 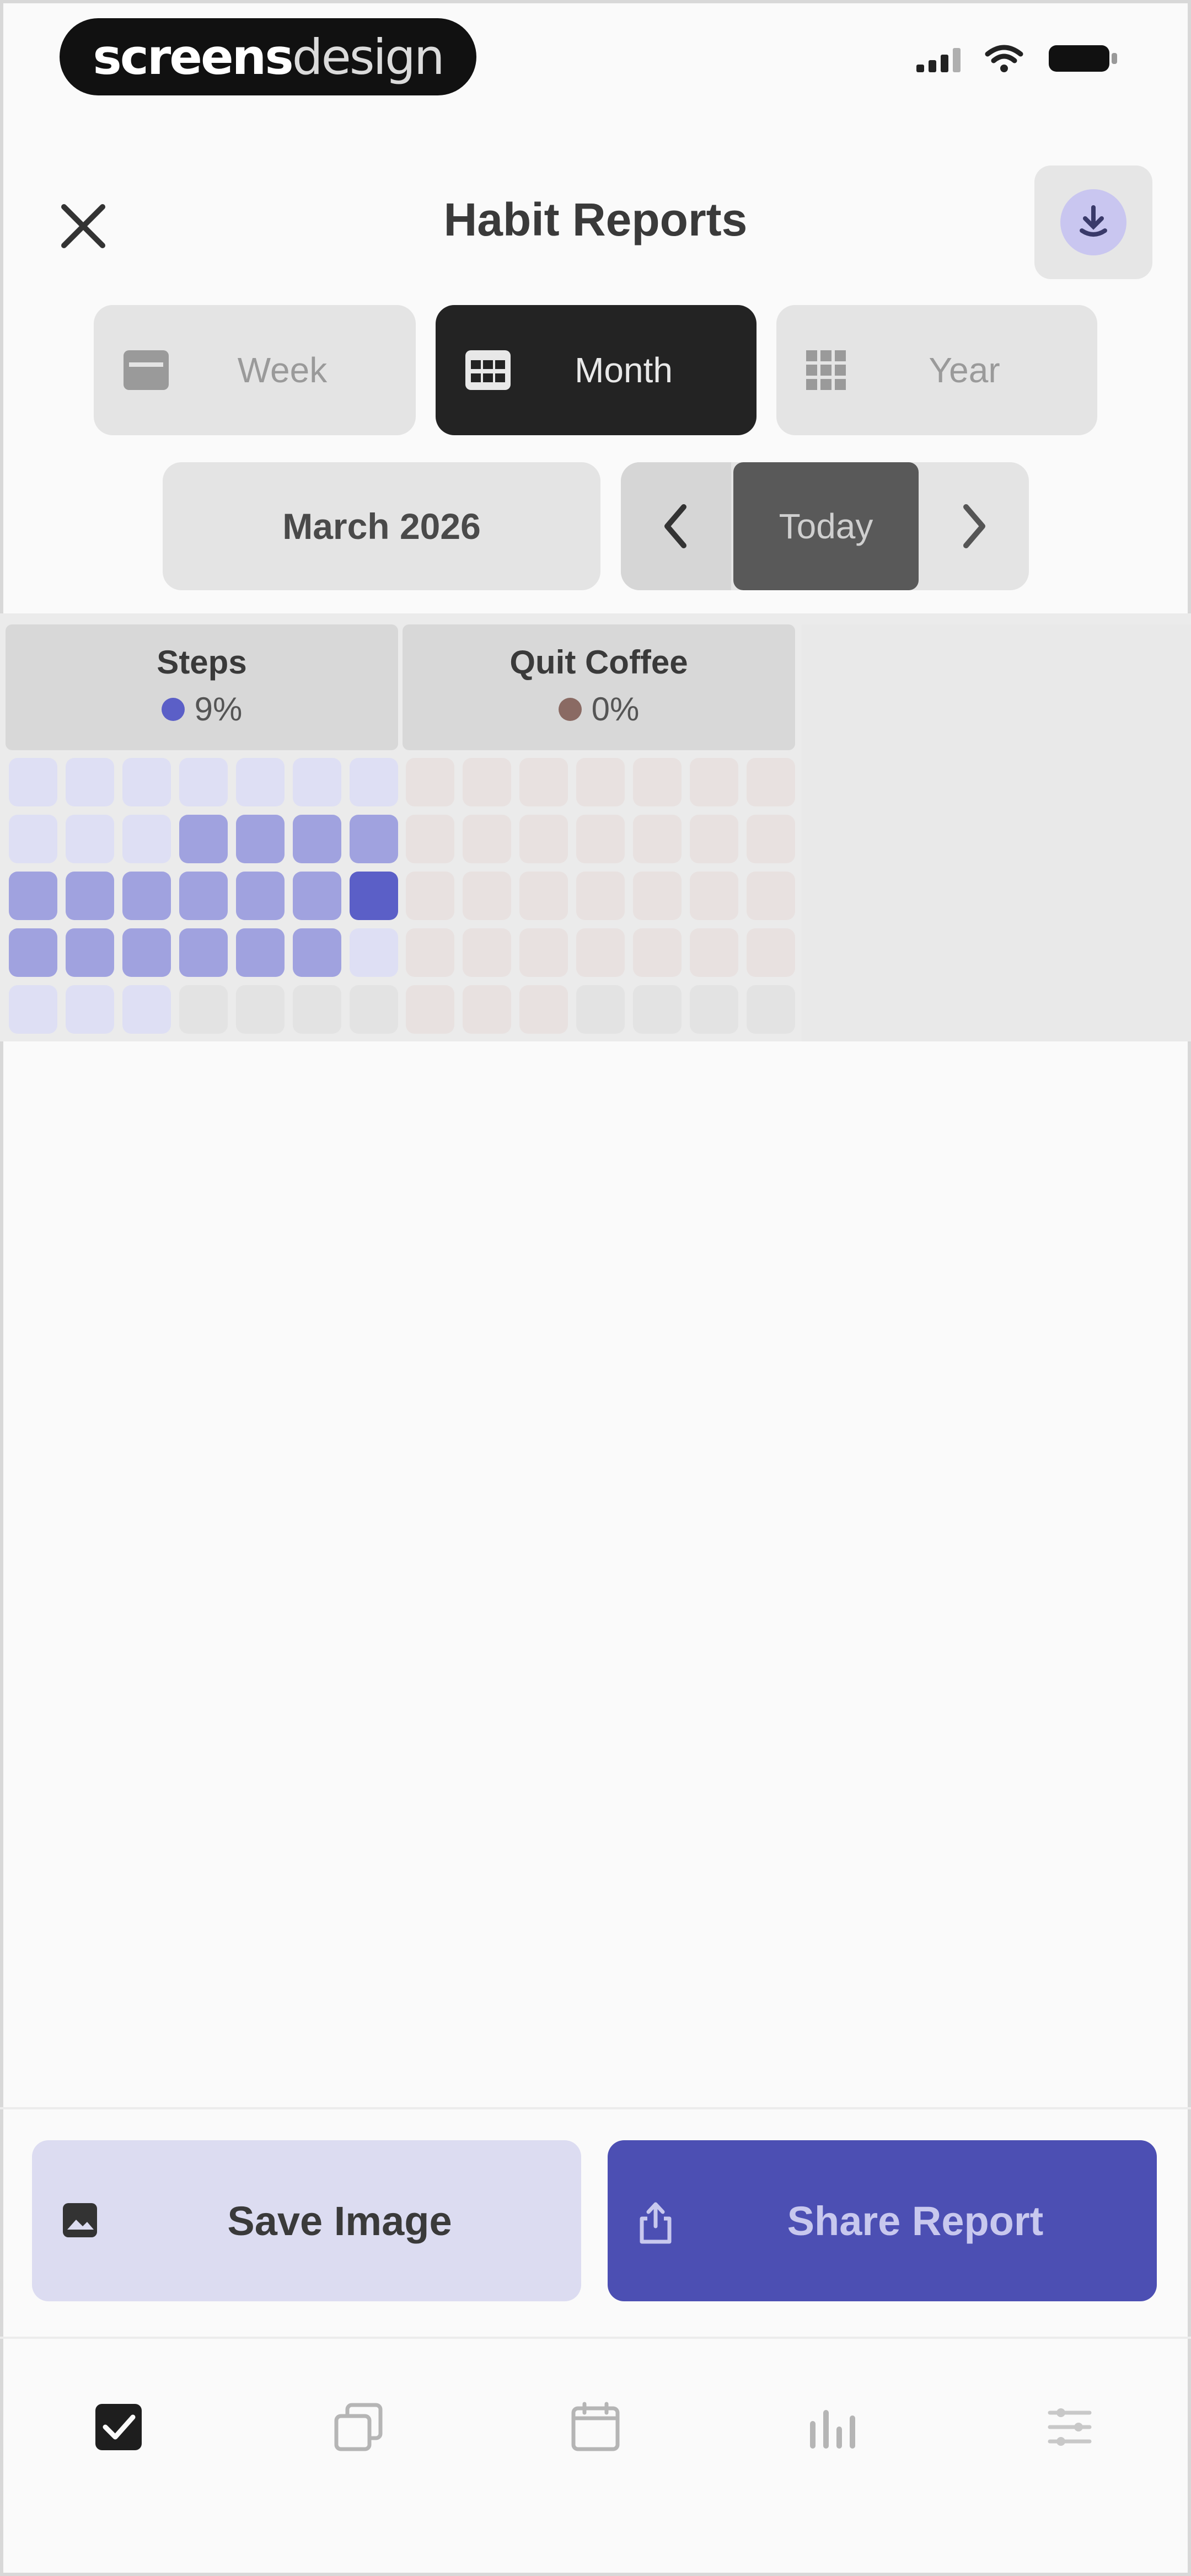 I want to click on tab-week: Week, so click(x=255, y=370).